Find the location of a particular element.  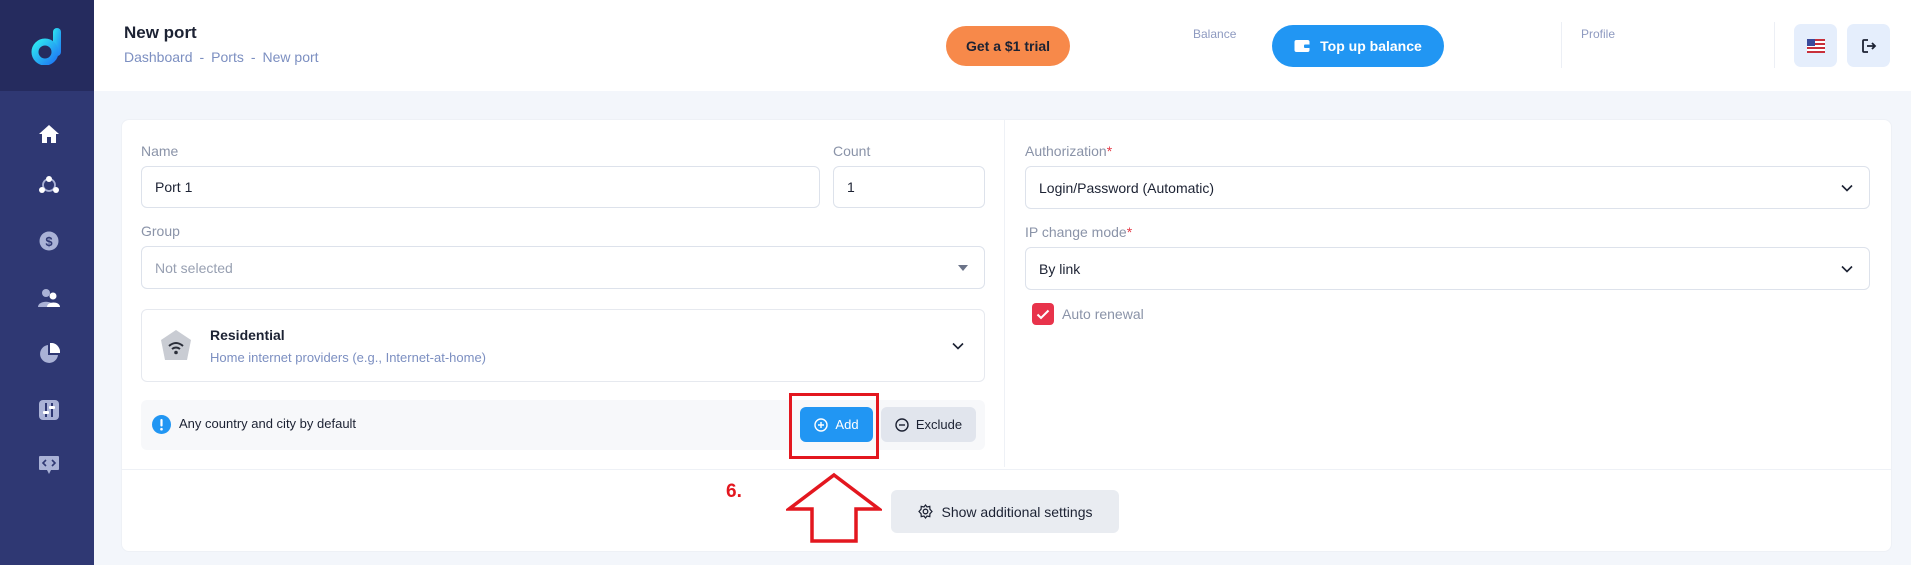

page-title: New port is located at coordinates (160, 32).